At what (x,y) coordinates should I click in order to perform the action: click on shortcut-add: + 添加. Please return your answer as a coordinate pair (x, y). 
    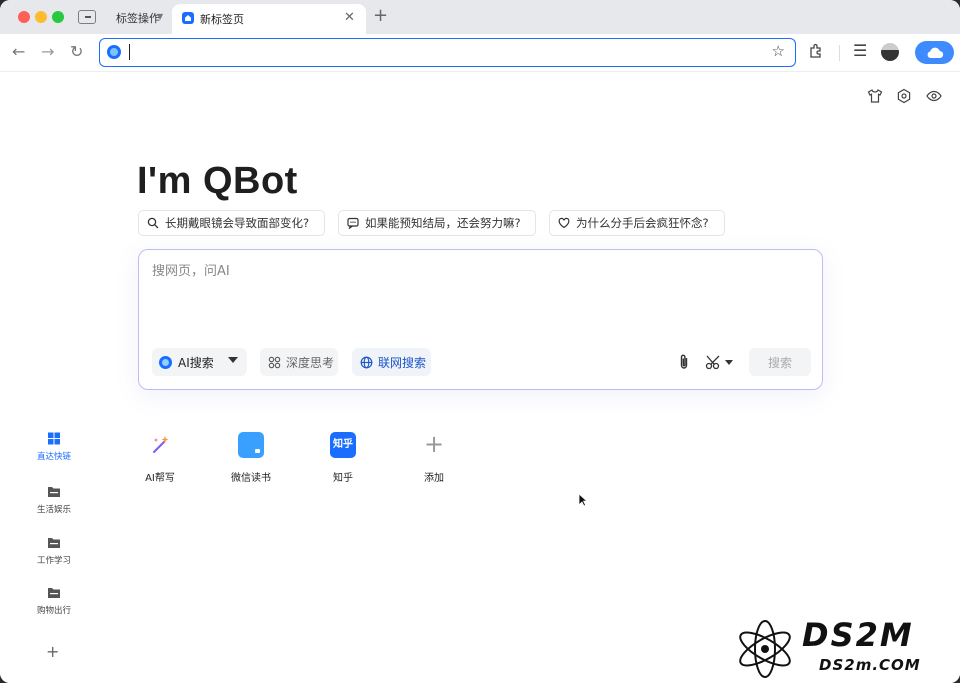
    Looking at the image, I should click on (434, 458).